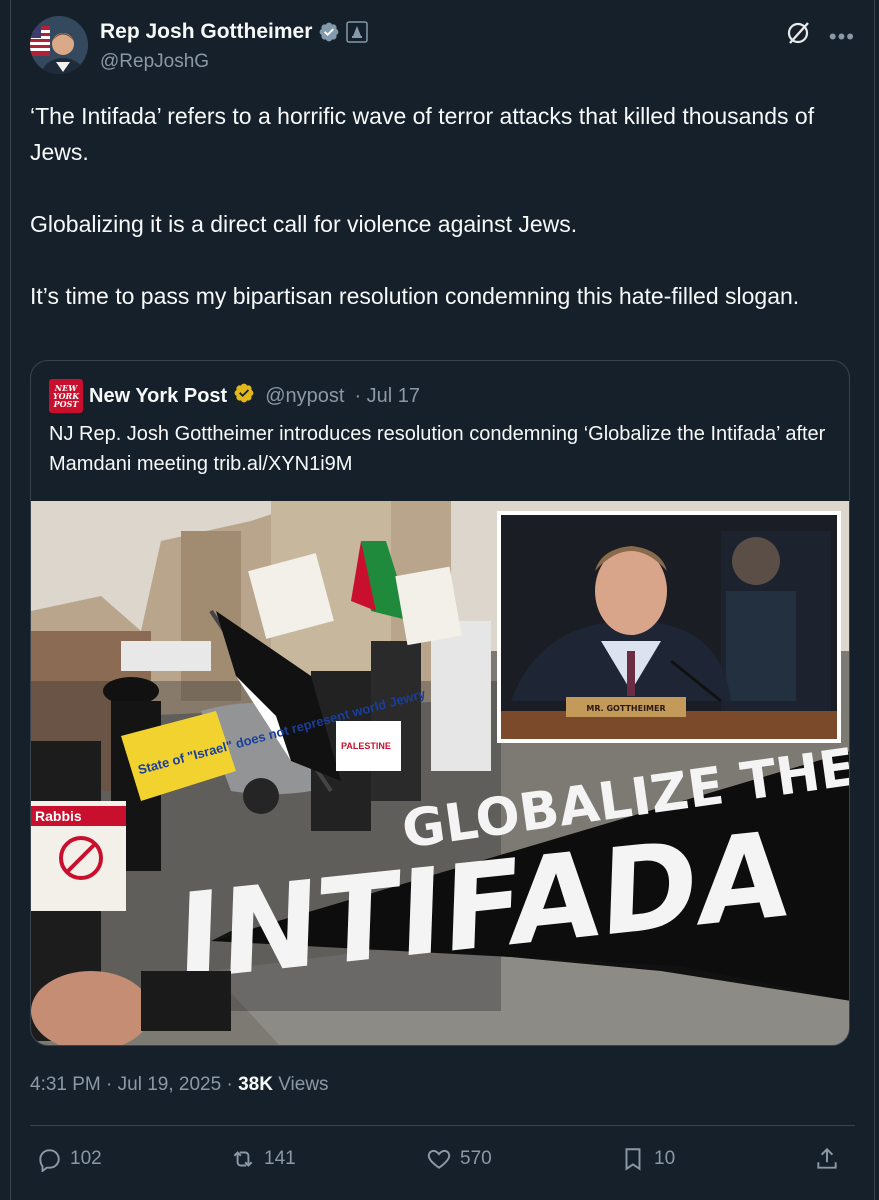 The image size is (879, 1200). Describe the element at coordinates (304, 396) in the screenshot. I see `quoted-author-handle: @nypost` at that location.